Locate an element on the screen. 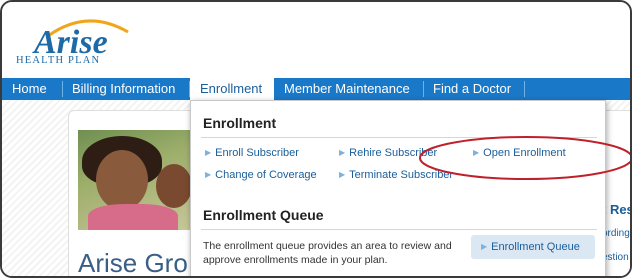  nav-billing-information: Billing Information is located at coordinates (123, 89).